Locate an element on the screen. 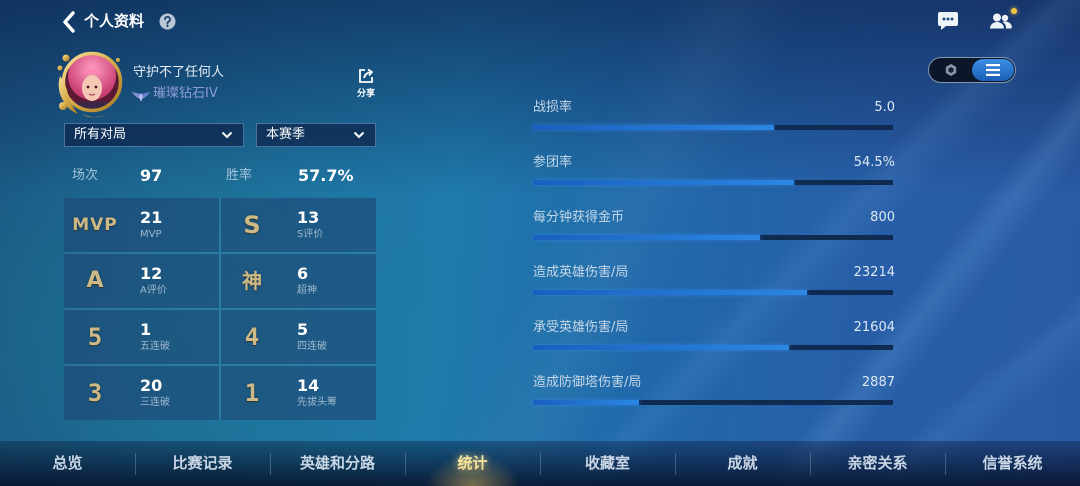 Image resolution: width=1080 pixels, height=486 pixels. tab-overview: 总览 is located at coordinates (67, 463).